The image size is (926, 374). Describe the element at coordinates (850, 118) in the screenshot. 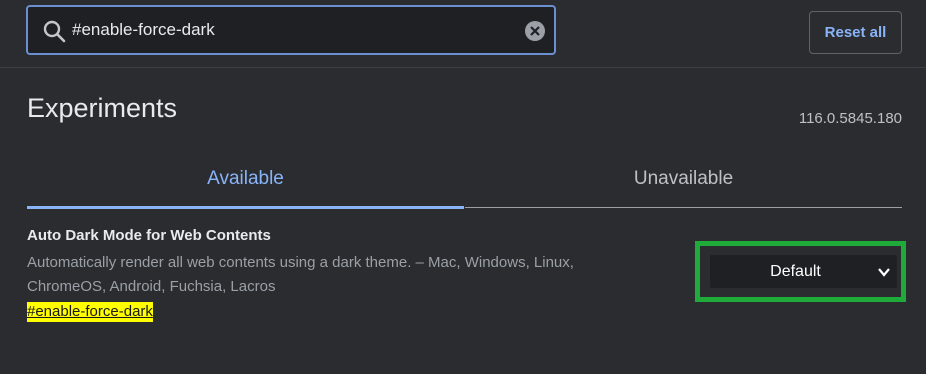

I see `version-label: 116.0.5845.180` at that location.